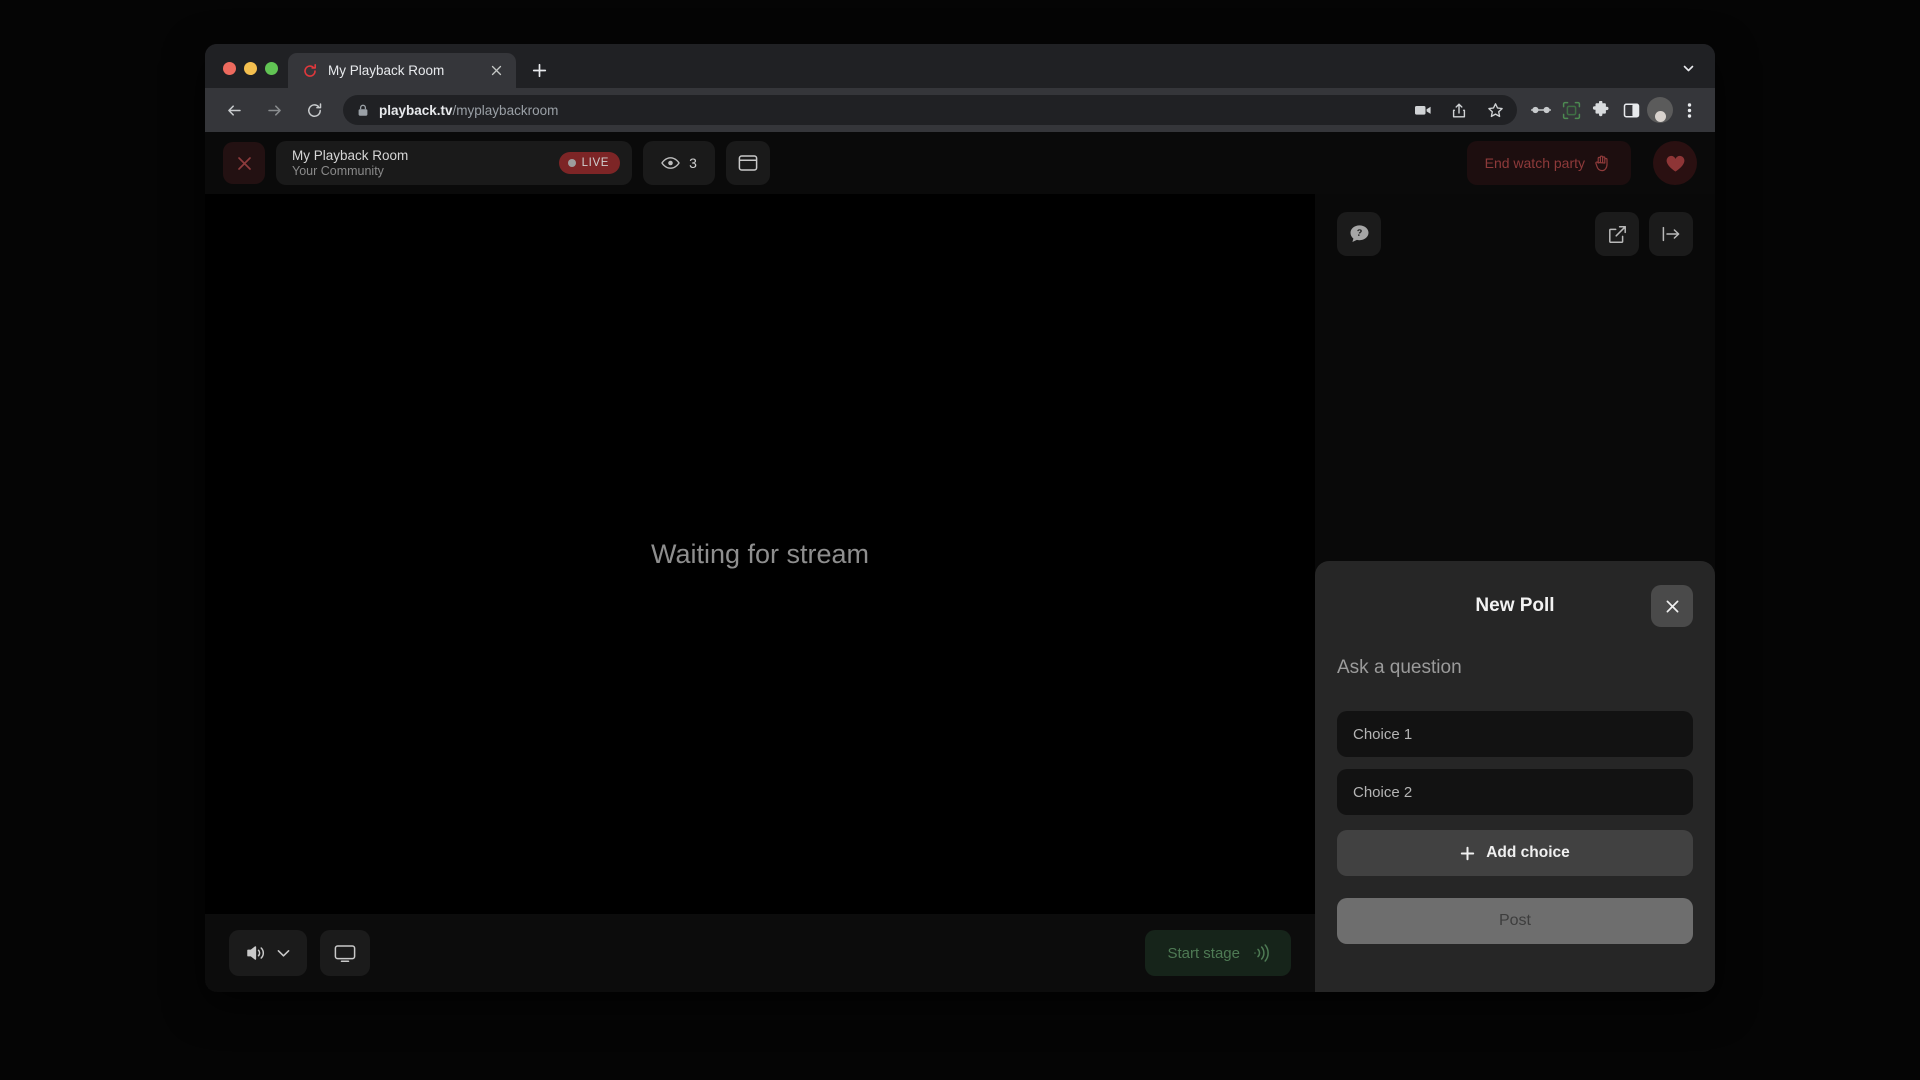 This screenshot has width=1920, height=1080. I want to click on new-tab-button, so click(539, 70).